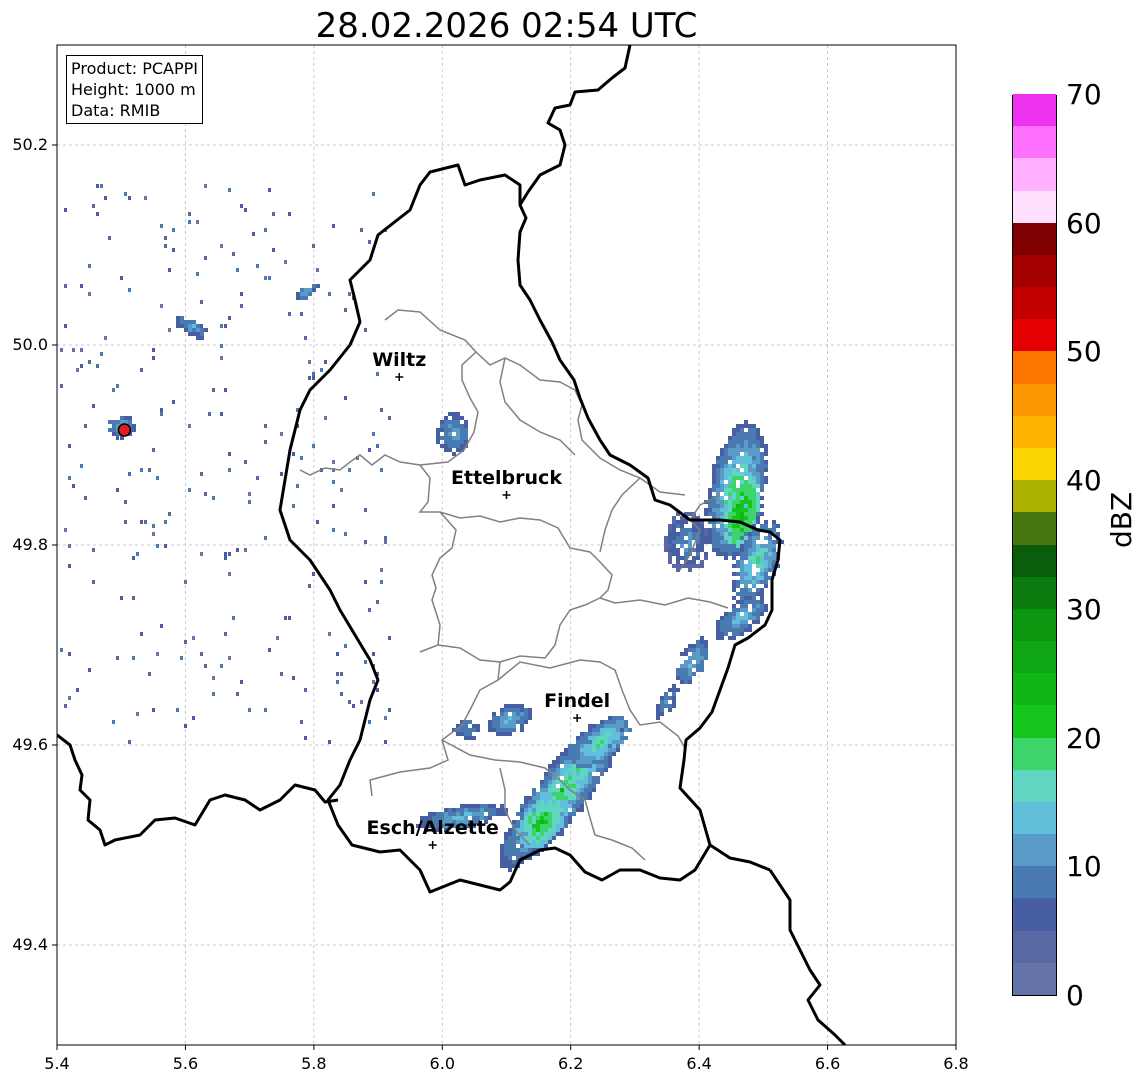 The image size is (1145, 1084). Describe the element at coordinates (1084, 352) in the screenshot. I see `colorbar-tick-label: 50` at that location.